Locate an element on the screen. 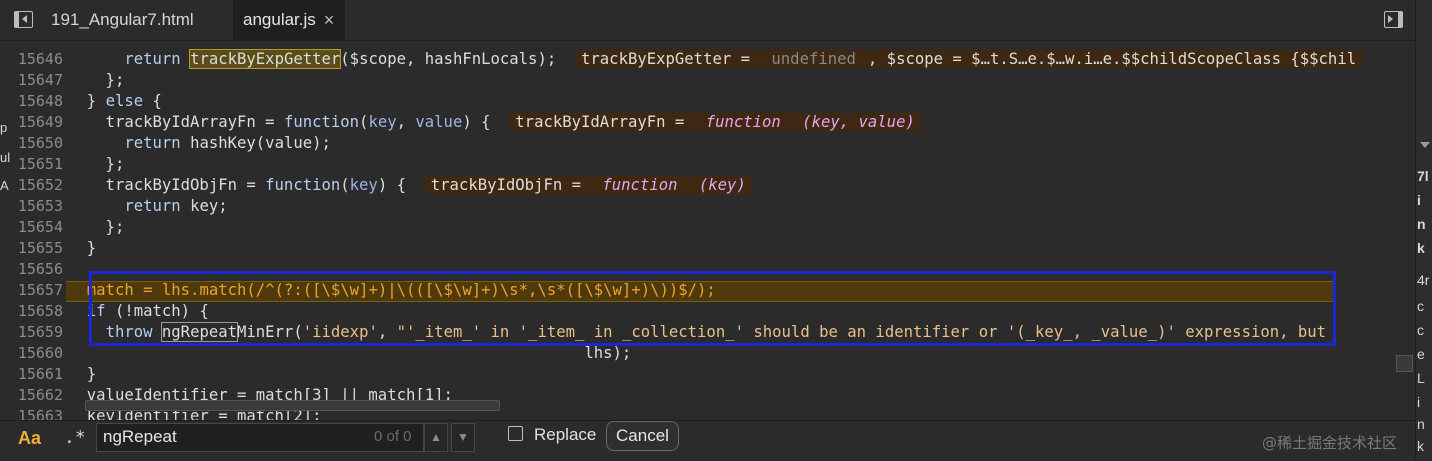 The image size is (1432, 461). code-line: 15660 lhs); is located at coordinates (707, 353).